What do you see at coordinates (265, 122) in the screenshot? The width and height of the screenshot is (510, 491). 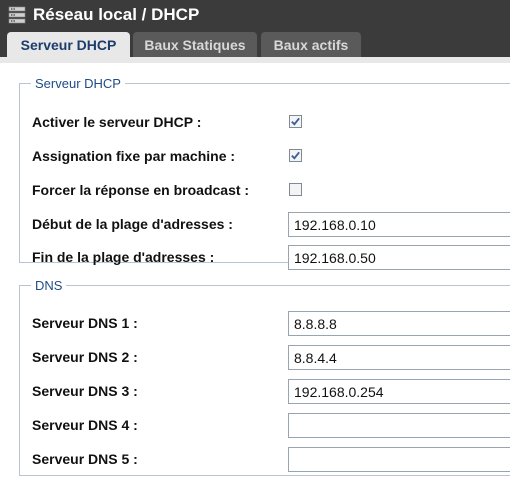 I see `enable-server-row: Activer le serveur DHCP :` at bounding box center [265, 122].